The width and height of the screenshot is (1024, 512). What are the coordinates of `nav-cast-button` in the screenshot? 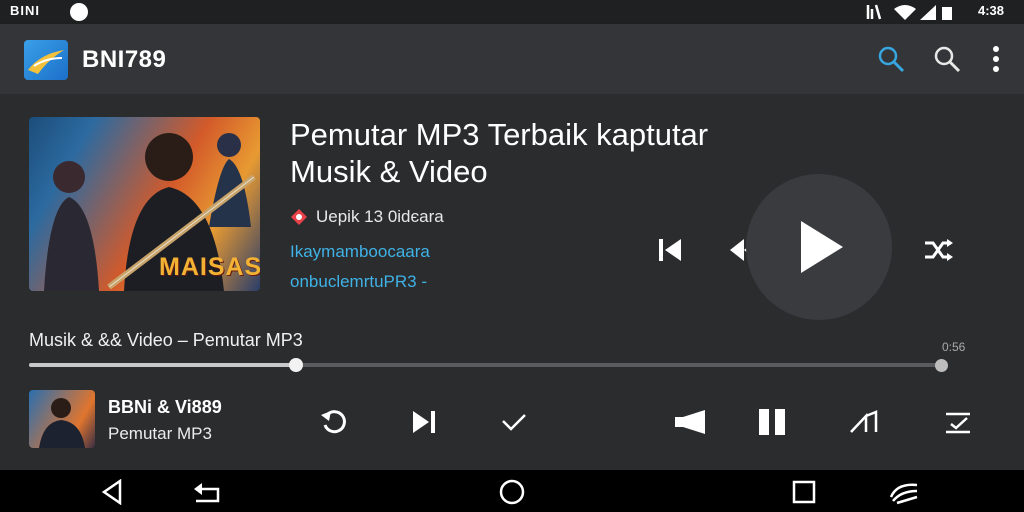 It's located at (904, 492).